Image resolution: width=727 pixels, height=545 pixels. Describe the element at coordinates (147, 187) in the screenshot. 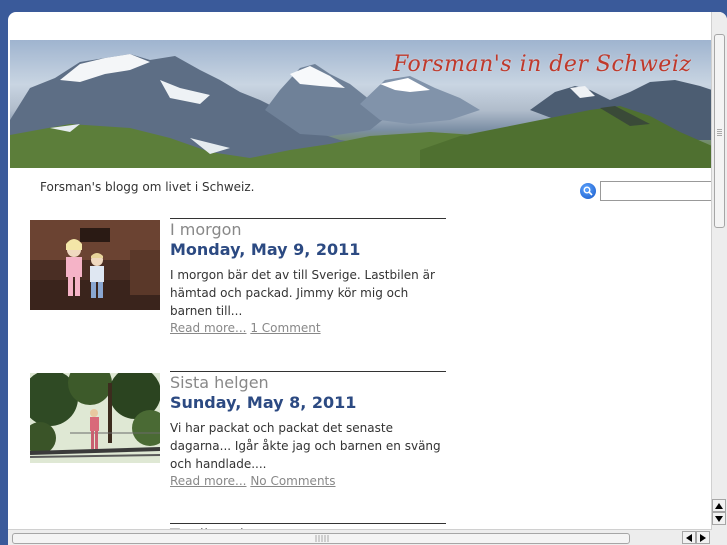

I see `blog-tagline: Forsman's blogg om livet i Schweiz.` at that location.